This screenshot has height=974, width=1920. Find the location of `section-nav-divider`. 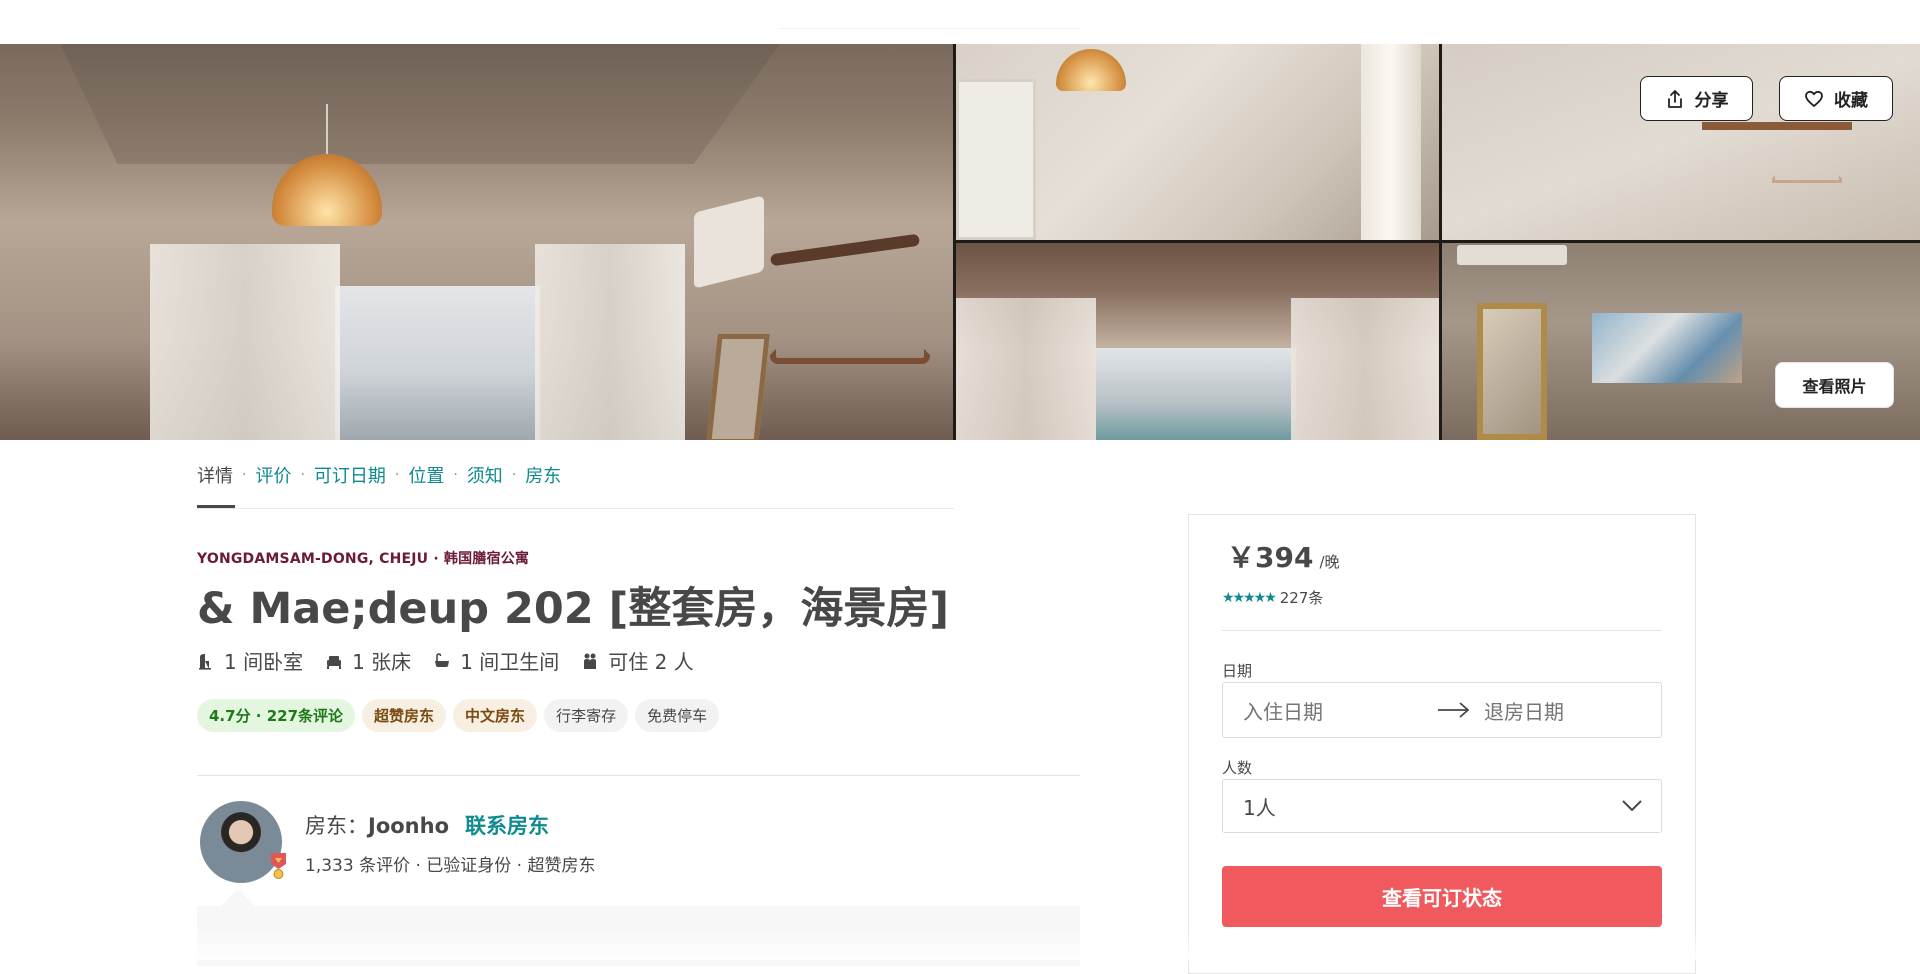

section-nav-divider is located at coordinates (575, 508).